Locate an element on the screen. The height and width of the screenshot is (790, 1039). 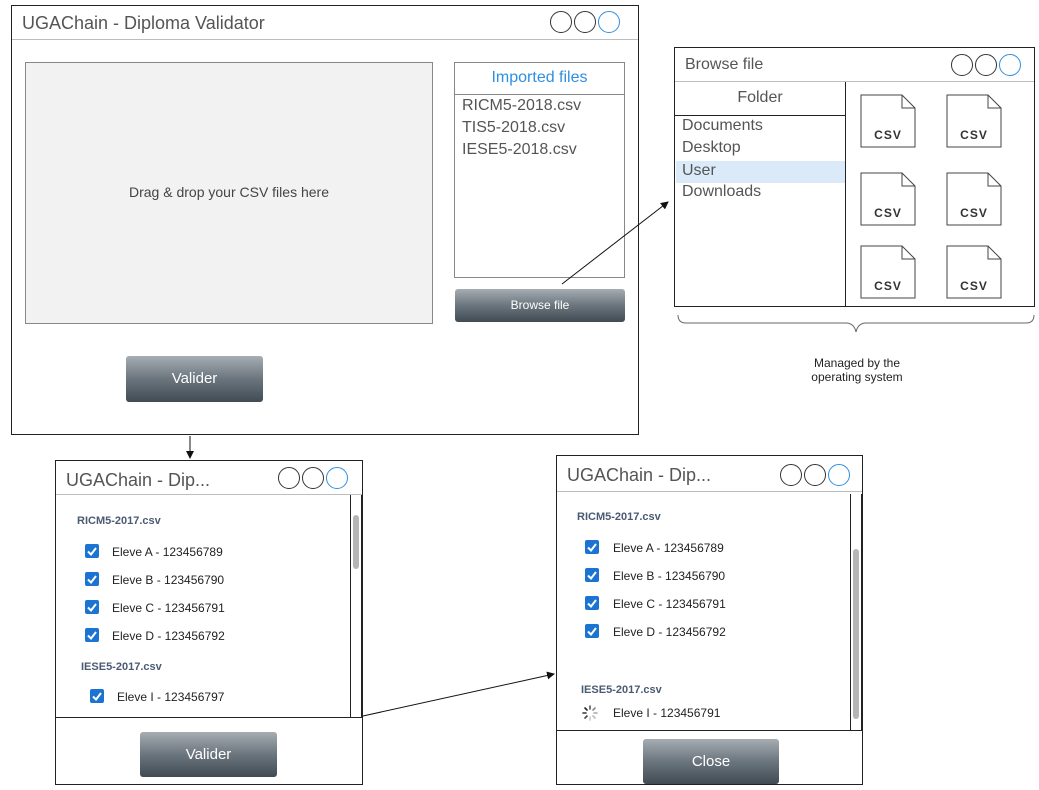
arrow-left-to-right is located at coordinates (458, 694).